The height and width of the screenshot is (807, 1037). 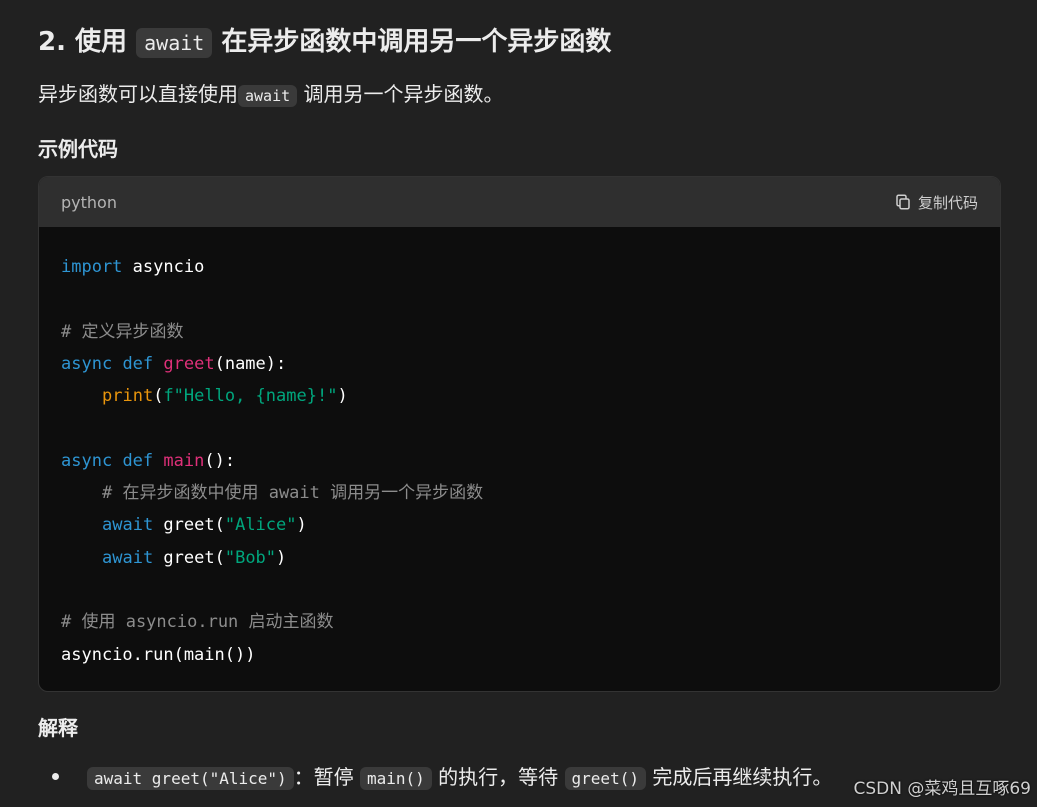 I want to click on copy-code-button: 复制代码, so click(x=936, y=202).